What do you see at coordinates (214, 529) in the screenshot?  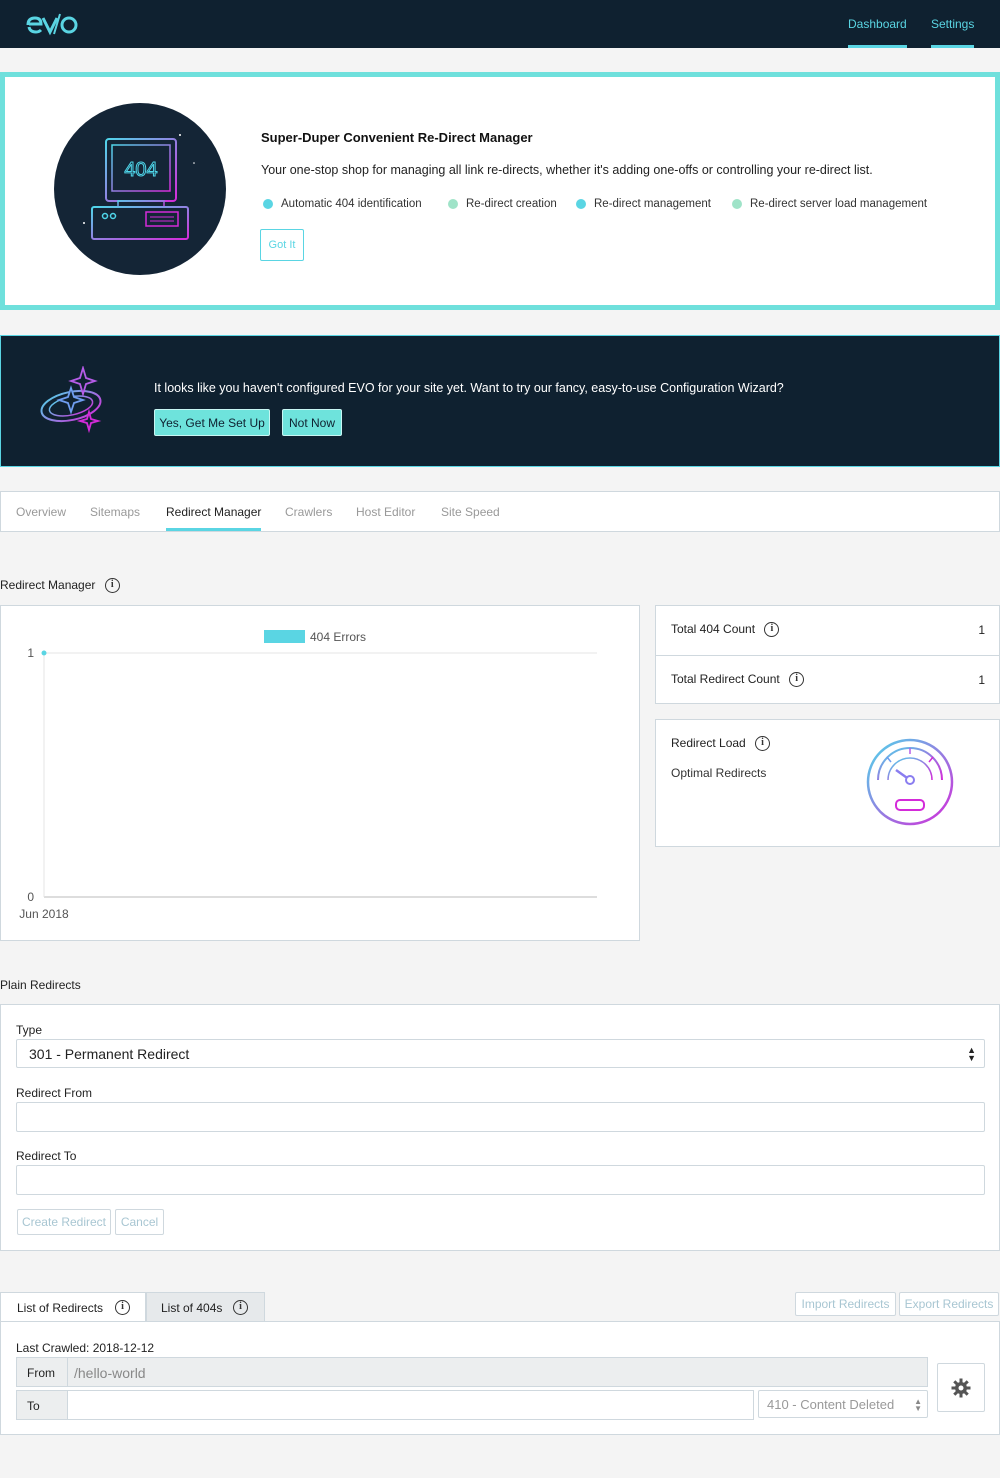 I see `active-tab-underline` at bounding box center [214, 529].